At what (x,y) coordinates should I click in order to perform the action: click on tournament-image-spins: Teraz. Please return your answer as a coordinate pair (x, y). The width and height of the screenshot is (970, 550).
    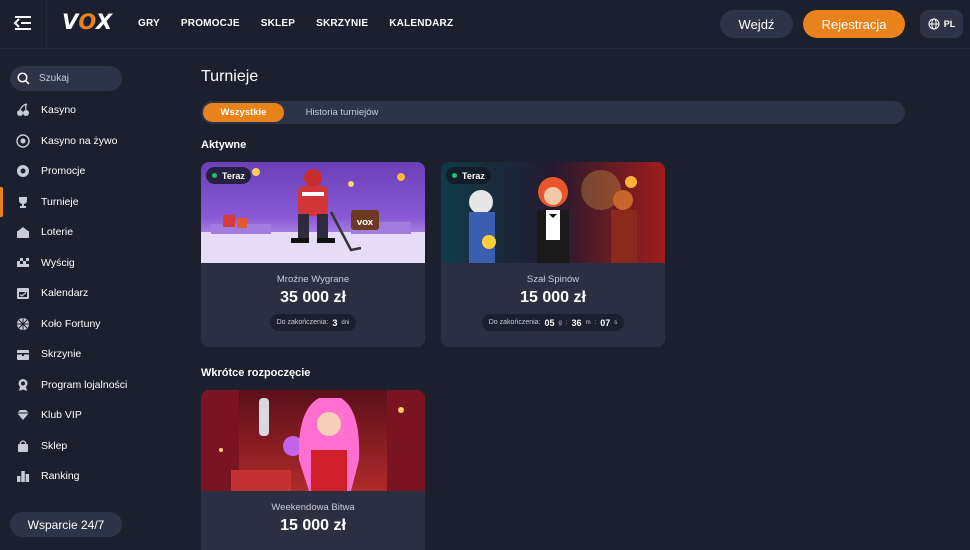
    Looking at the image, I should click on (553, 212).